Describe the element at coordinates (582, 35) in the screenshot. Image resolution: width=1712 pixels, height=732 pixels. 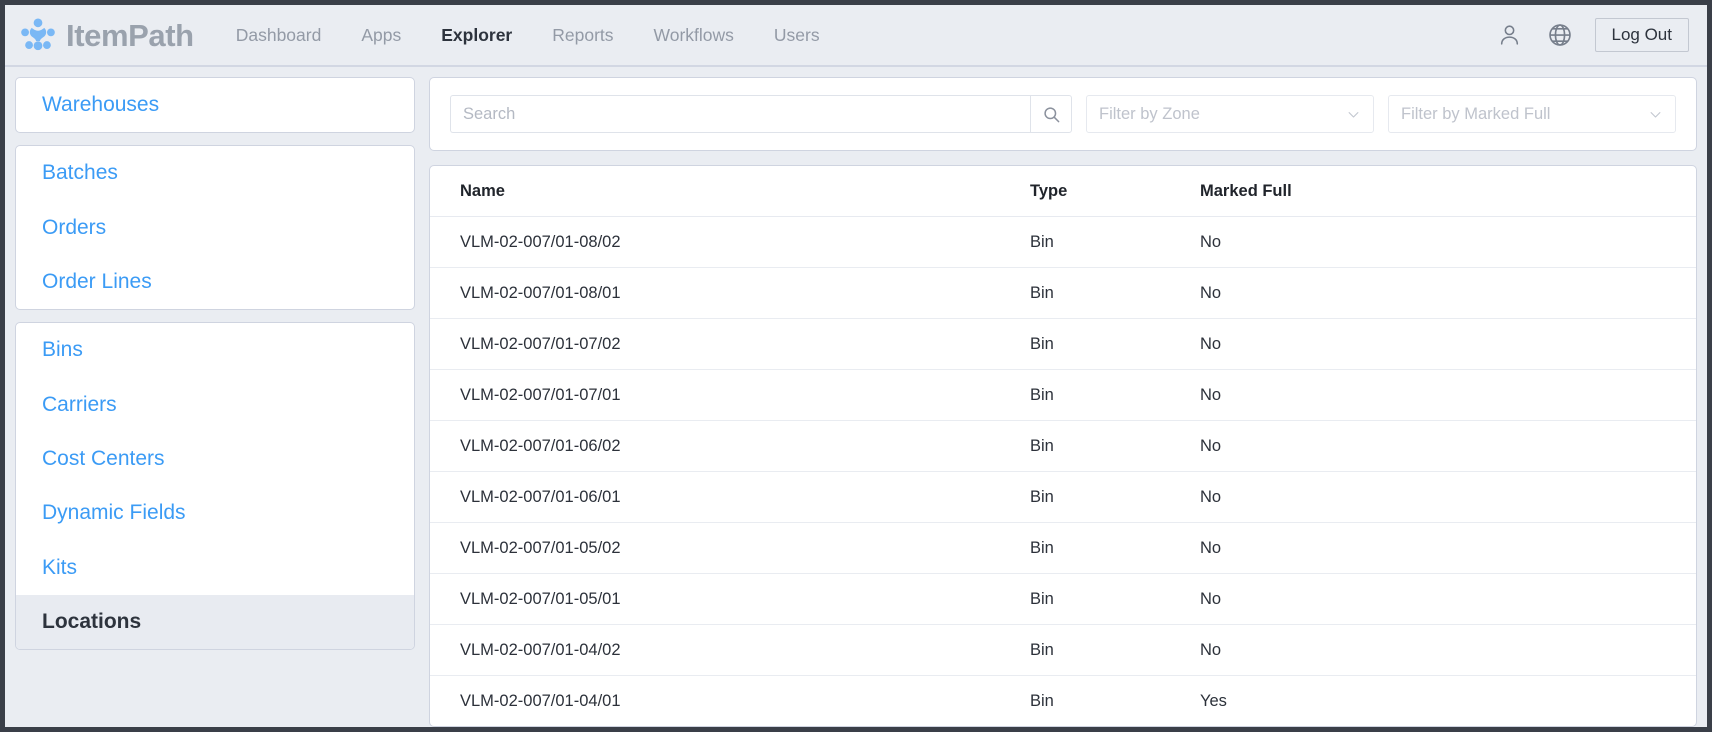
I see `nav-item-reports: Reports` at that location.